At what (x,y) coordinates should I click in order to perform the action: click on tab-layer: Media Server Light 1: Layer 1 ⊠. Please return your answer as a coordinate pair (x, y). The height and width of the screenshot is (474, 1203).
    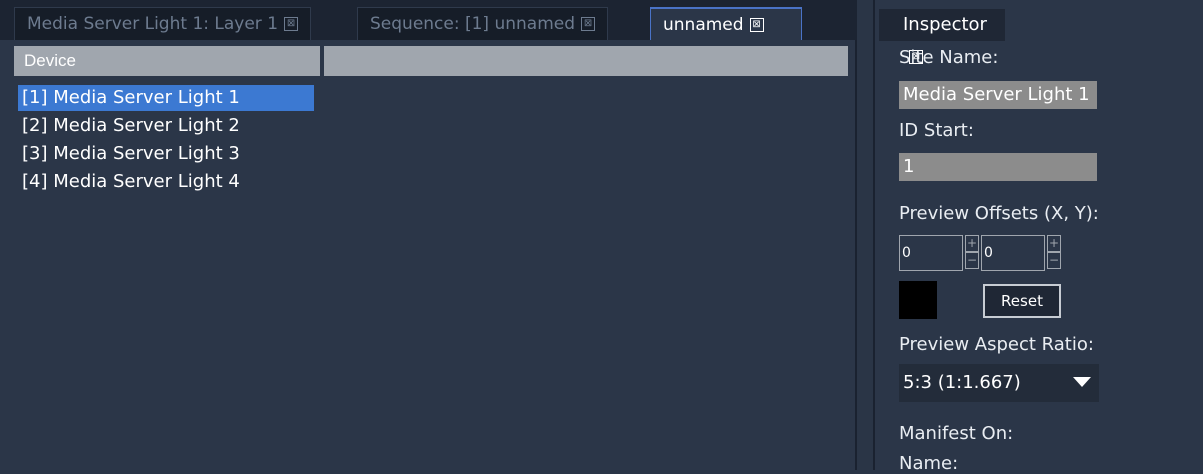
    Looking at the image, I should click on (163, 23).